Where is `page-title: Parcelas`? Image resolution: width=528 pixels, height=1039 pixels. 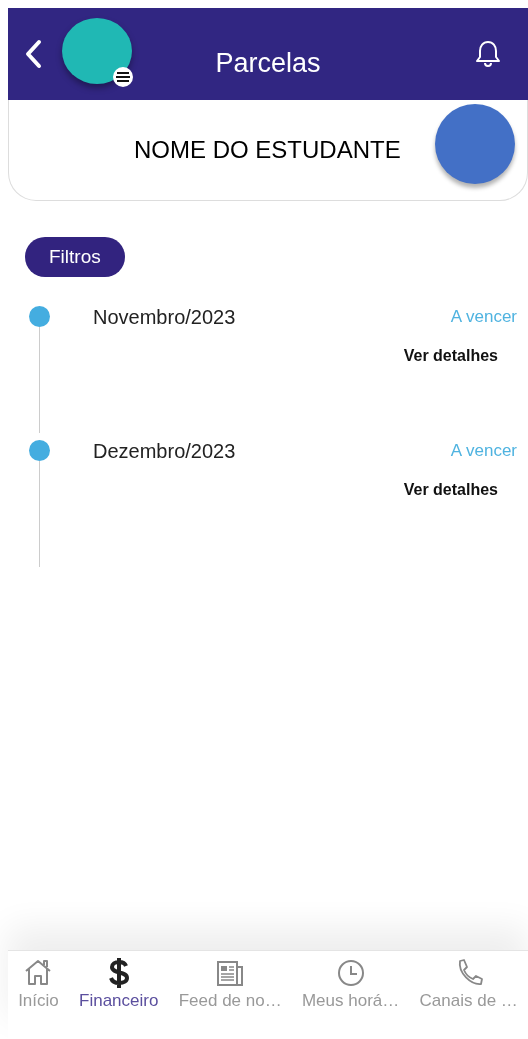
page-title: Parcelas is located at coordinates (268, 63).